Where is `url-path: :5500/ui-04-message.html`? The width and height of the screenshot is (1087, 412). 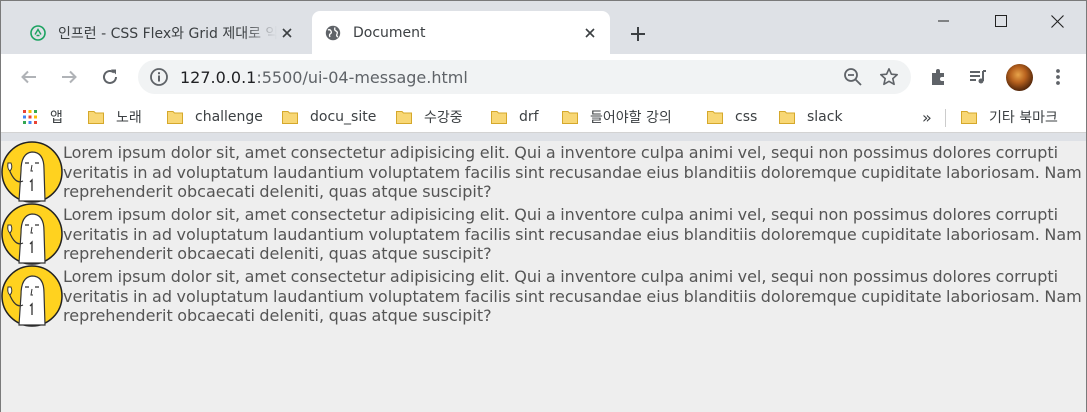 url-path: :5500/ui-04-message.html is located at coordinates (362, 77).